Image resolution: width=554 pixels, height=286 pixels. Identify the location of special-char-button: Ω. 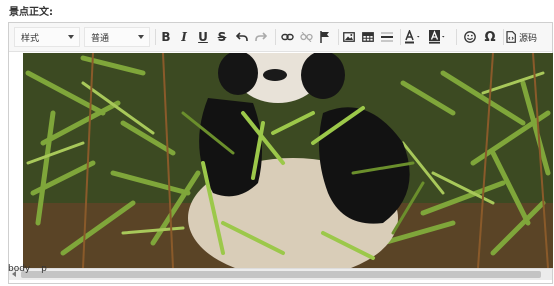
(490, 37).